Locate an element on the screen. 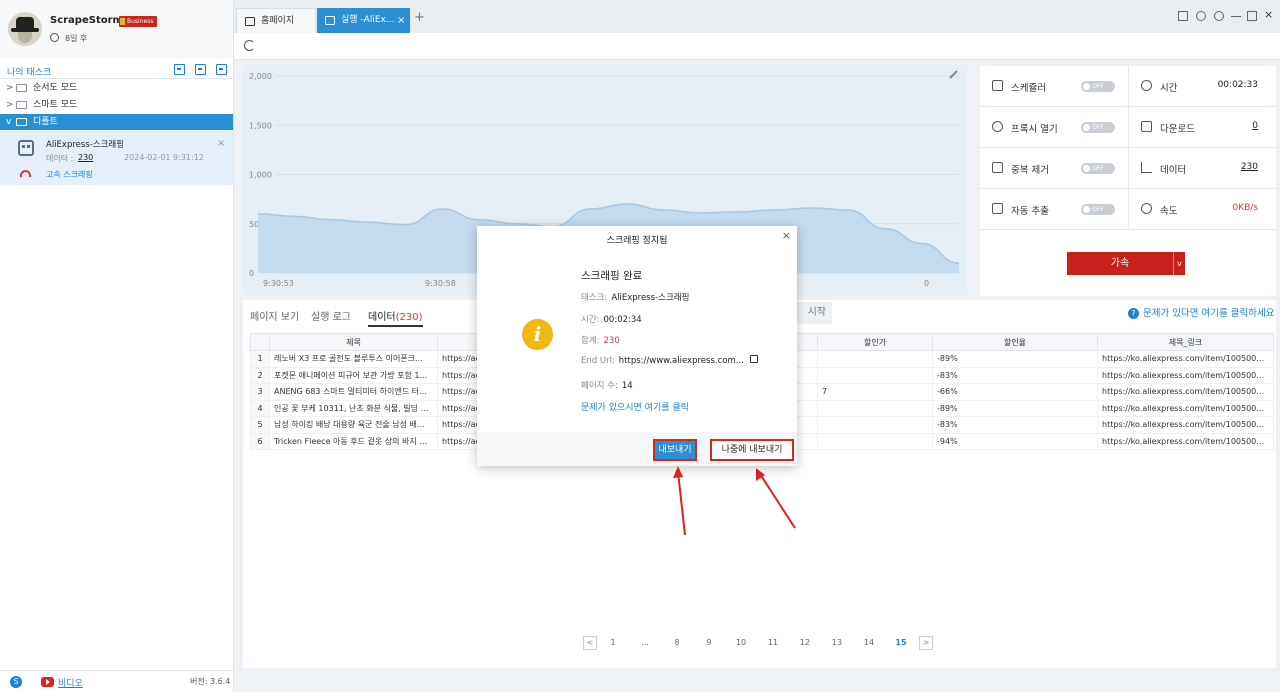 The image size is (1280, 692). dialog-help-link: 문제가 있으시면 여기를 클릭 is located at coordinates (635, 406).